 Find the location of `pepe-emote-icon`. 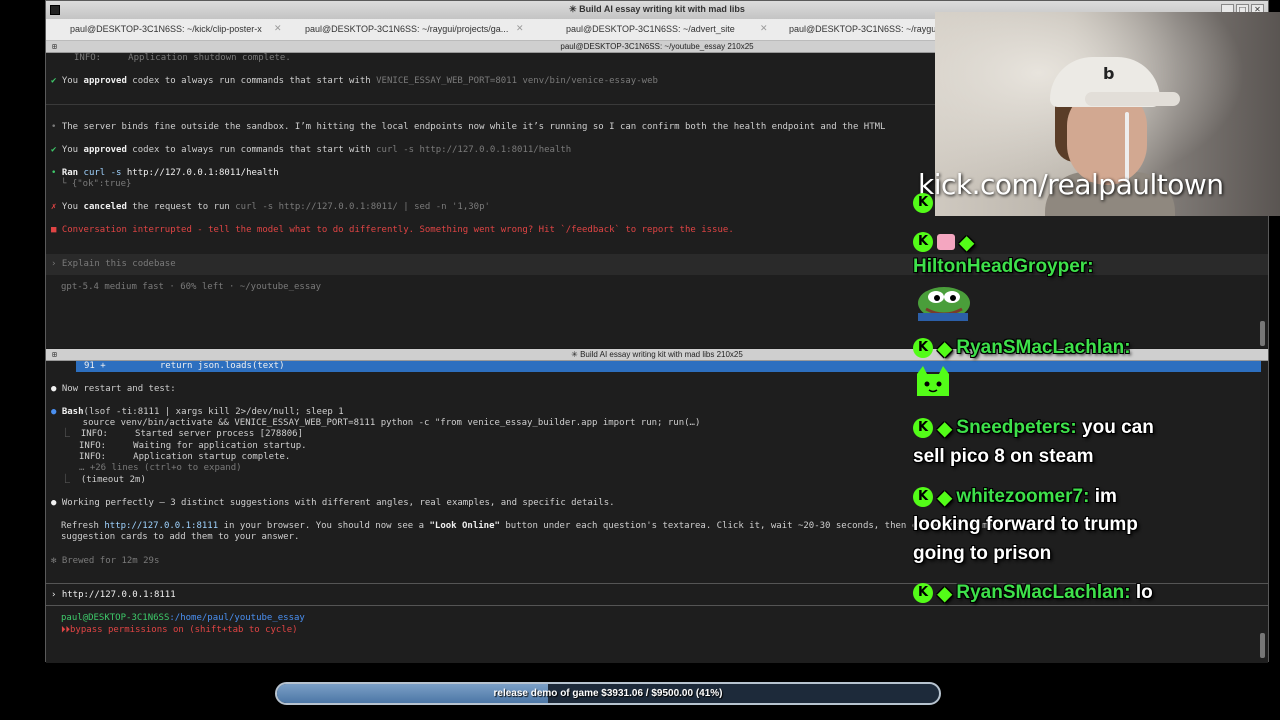

pepe-emote-icon is located at coordinates (944, 304).